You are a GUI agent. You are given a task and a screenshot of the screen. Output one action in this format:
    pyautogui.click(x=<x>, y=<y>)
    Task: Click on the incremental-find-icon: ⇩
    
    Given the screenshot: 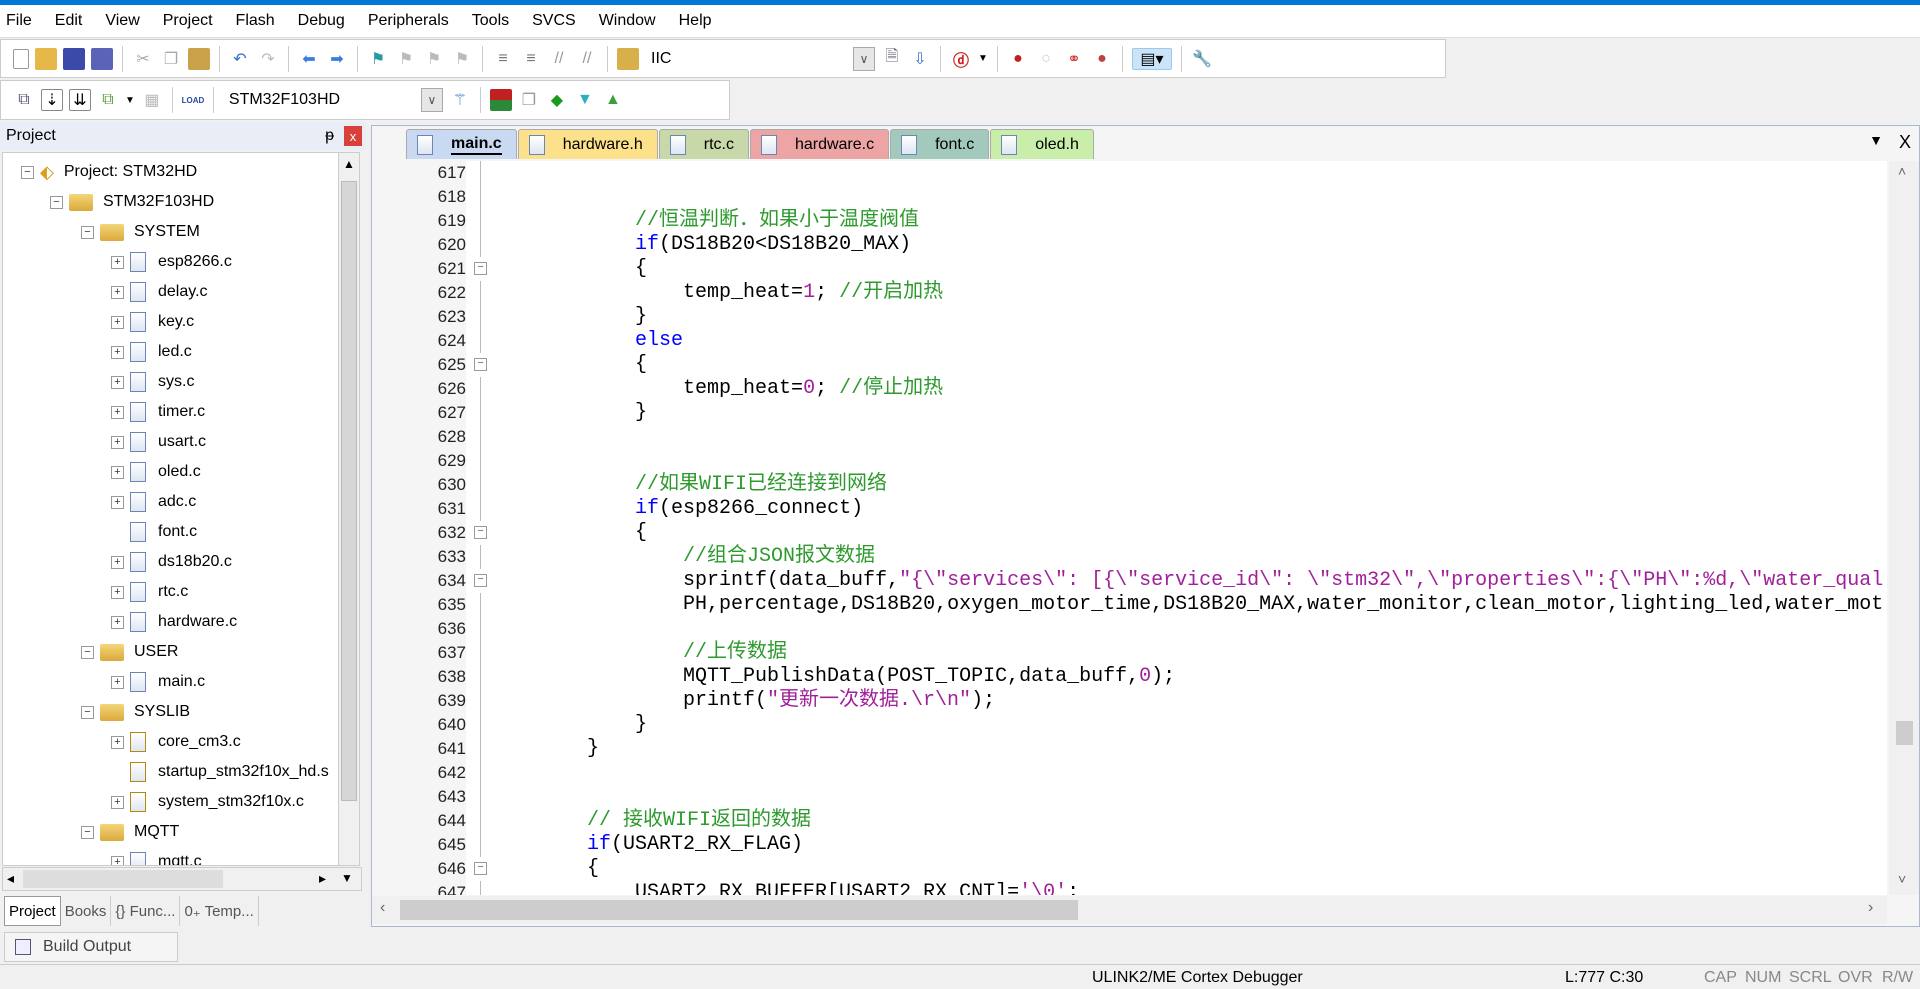 What is the action you would take?
    pyautogui.click(x=920, y=59)
    